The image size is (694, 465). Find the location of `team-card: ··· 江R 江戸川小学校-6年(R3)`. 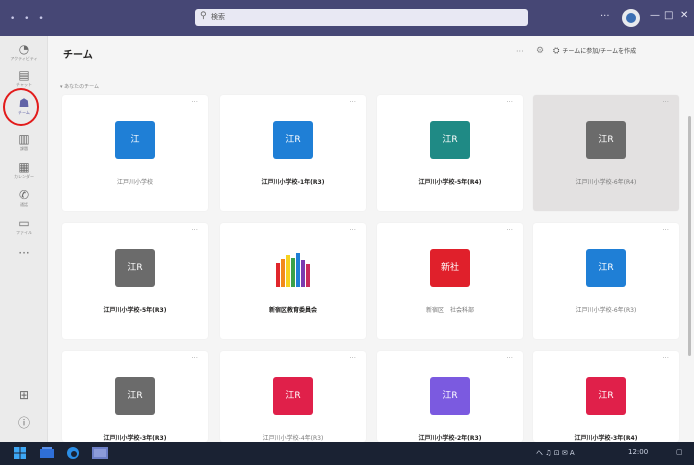

team-card: ··· 江R 江戸川小学校-6年(R3) is located at coordinates (606, 281).